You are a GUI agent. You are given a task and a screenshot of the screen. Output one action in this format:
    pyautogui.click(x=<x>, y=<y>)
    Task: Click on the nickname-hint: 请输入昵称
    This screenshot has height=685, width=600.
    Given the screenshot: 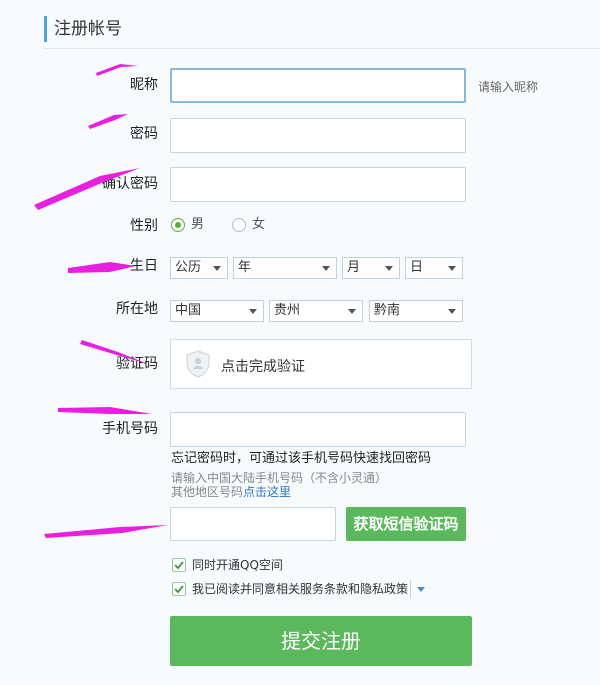 What is the action you would take?
    pyautogui.click(x=508, y=87)
    